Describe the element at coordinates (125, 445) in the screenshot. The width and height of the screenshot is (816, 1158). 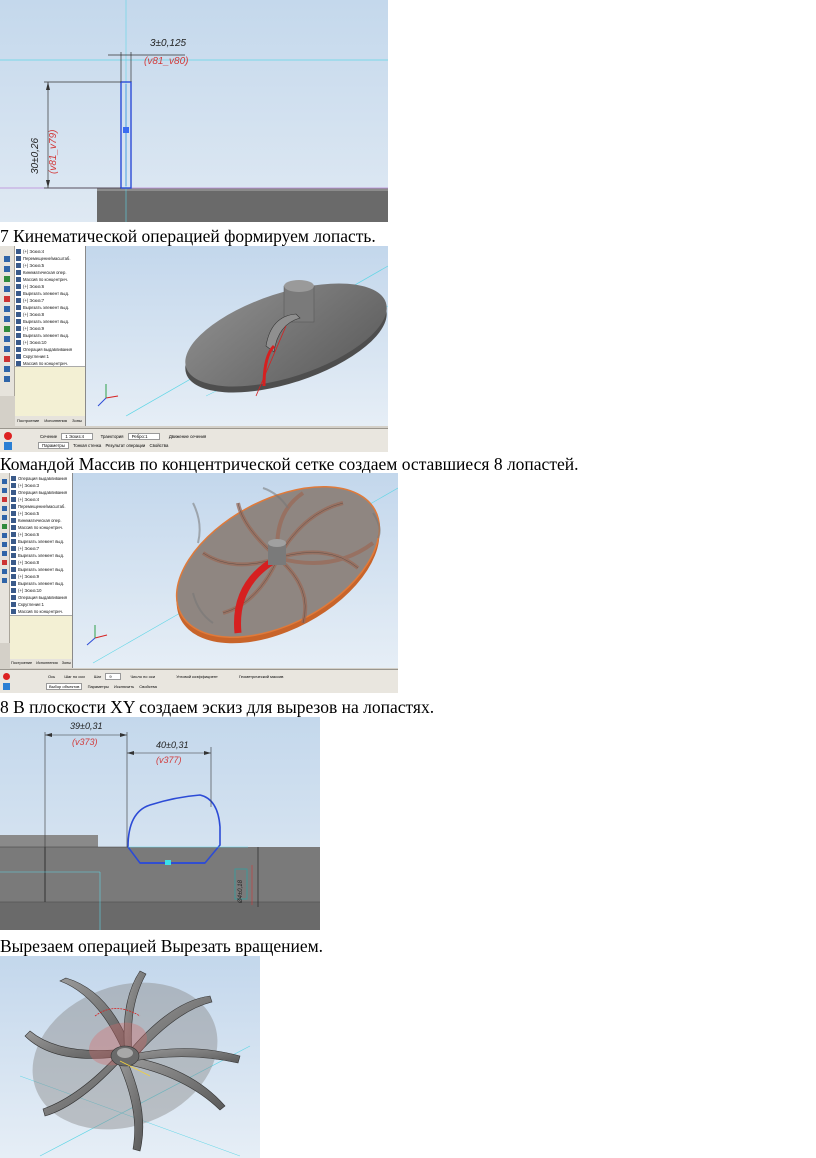
I see `param-tab-result: Результат операции` at that location.